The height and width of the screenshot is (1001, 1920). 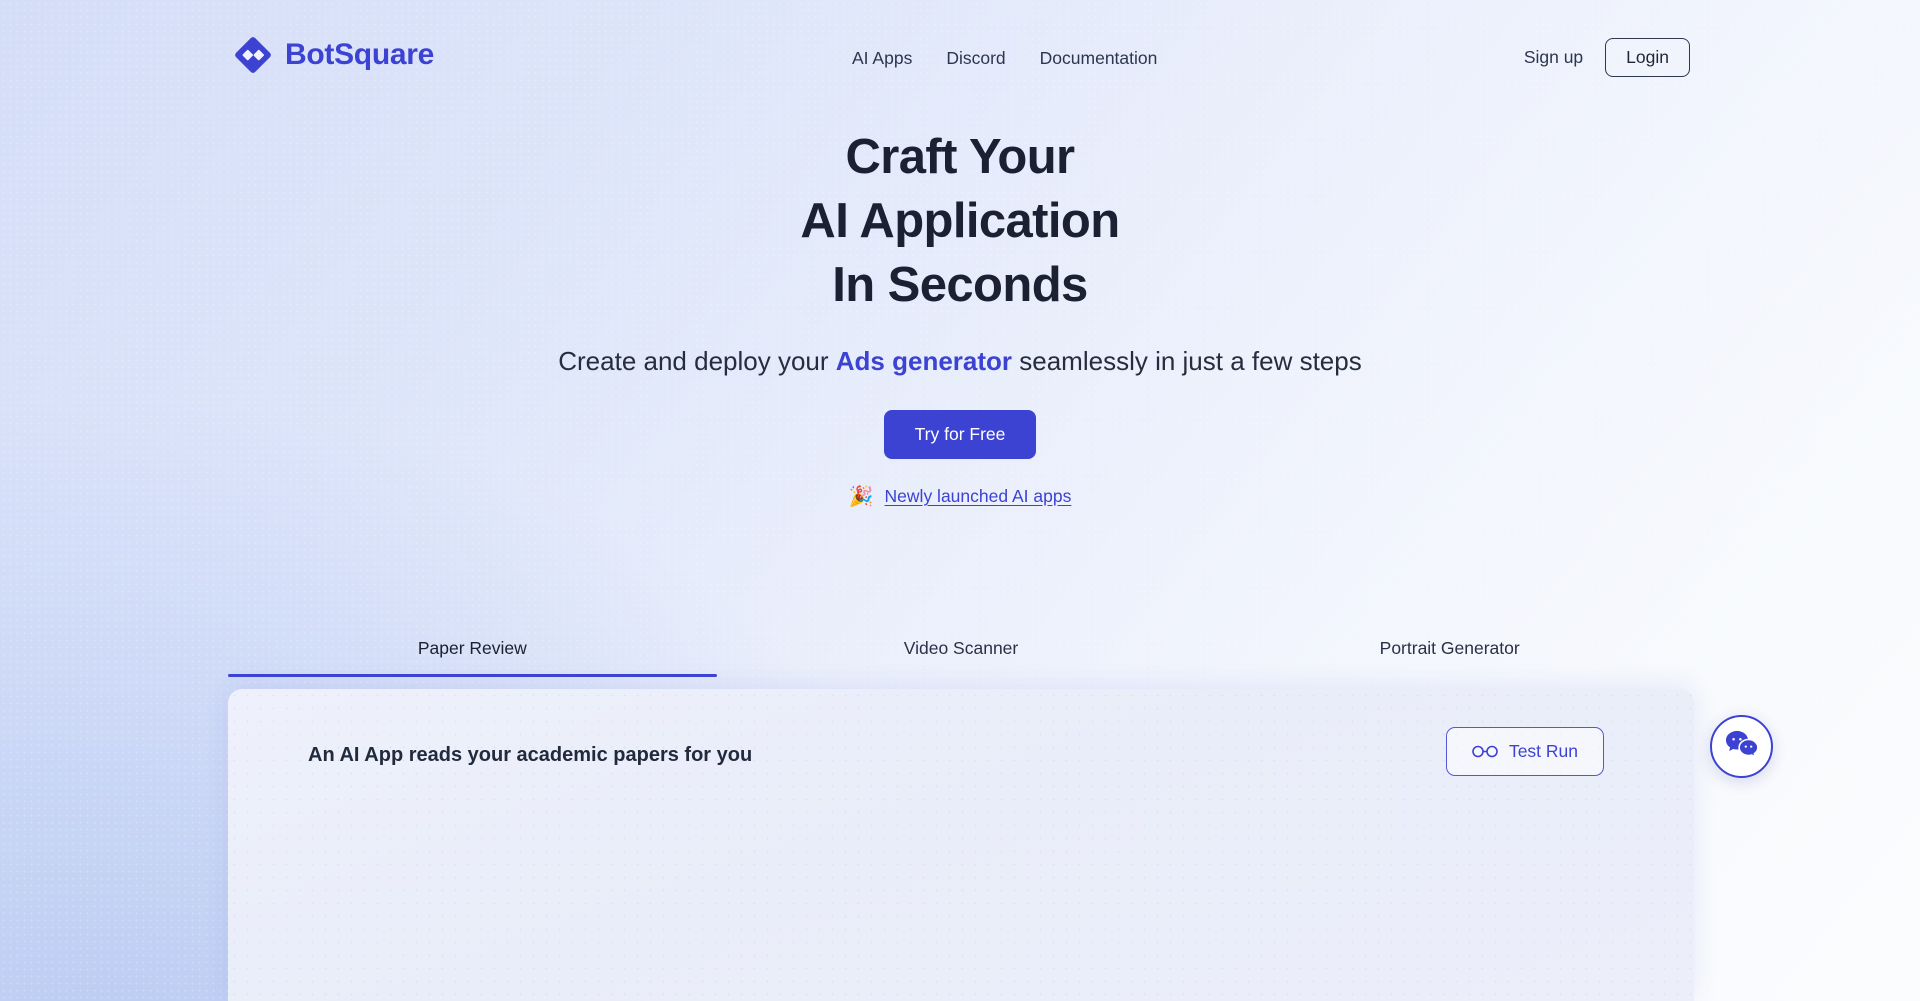 I want to click on brand-name: BotSquare, so click(x=359, y=54).